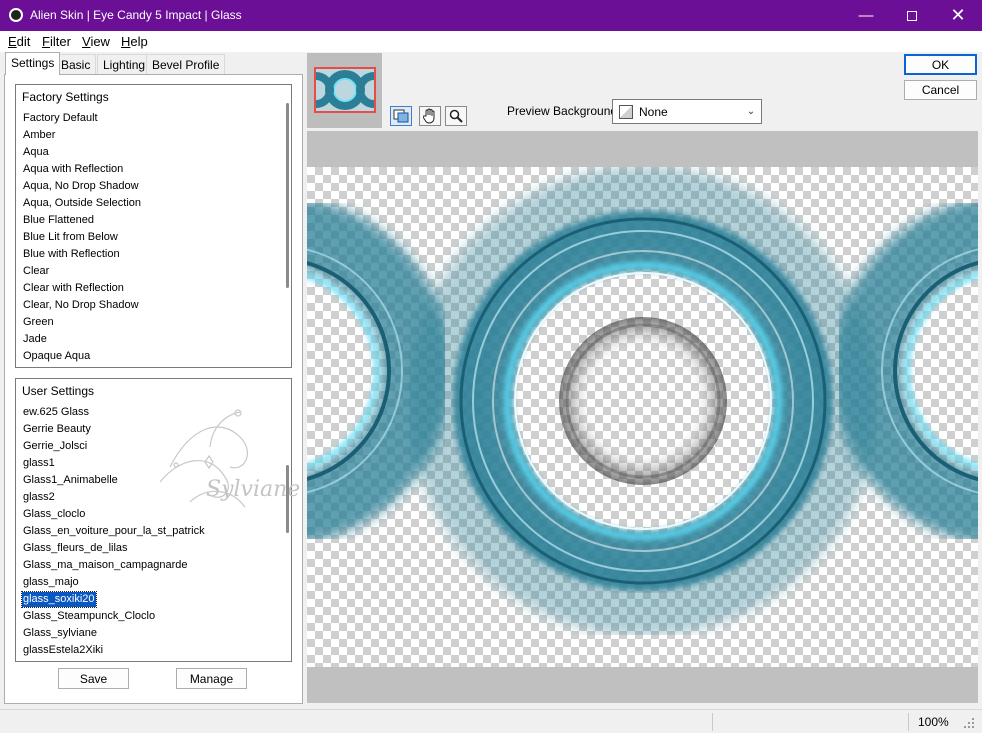 Image resolution: width=982 pixels, height=733 pixels. What do you see at coordinates (136, 15) in the screenshot?
I see `window-title: Alien Skin | Eye Candy 5 Impact | Glass` at bounding box center [136, 15].